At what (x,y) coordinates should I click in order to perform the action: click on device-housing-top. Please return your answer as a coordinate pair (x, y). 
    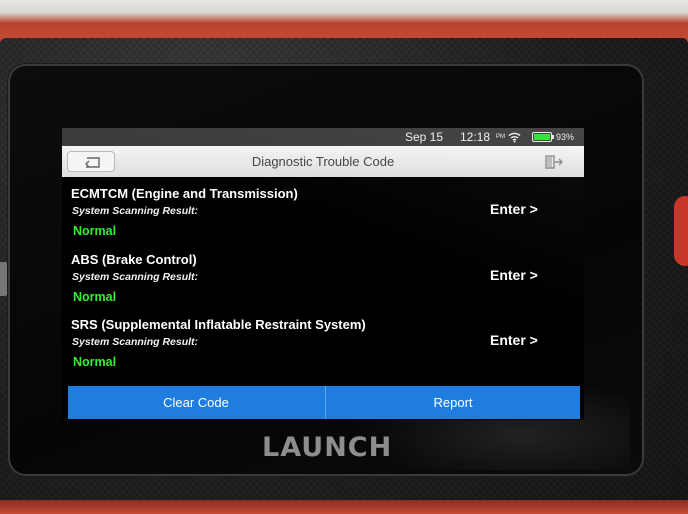
    Looking at the image, I should click on (344, 21).